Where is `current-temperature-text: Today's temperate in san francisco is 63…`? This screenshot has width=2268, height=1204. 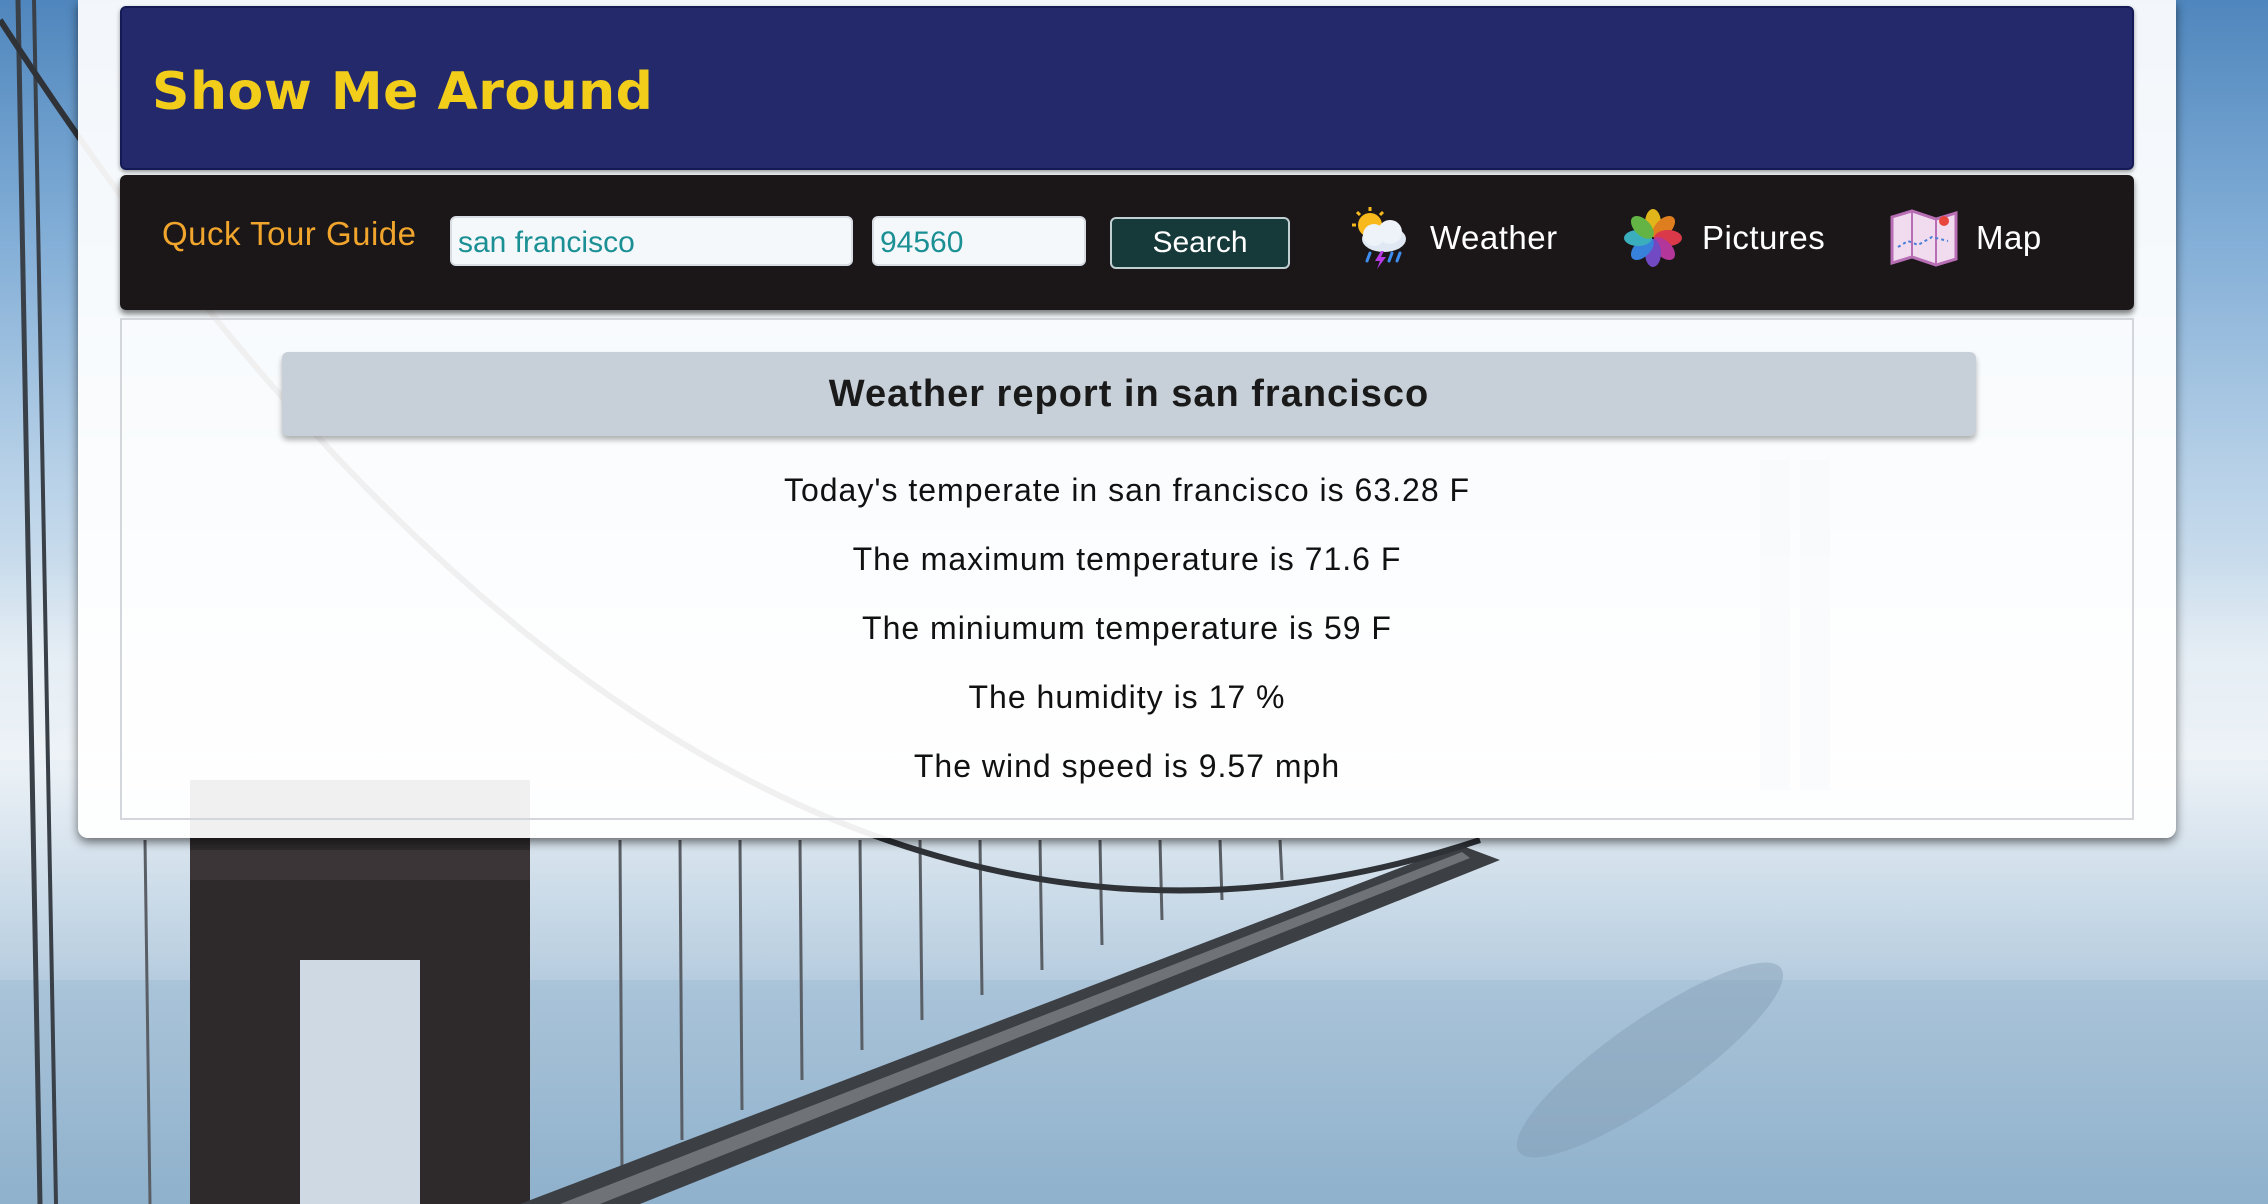 current-temperature-text: Today's temperate in san francisco is 63… is located at coordinates (1127, 490).